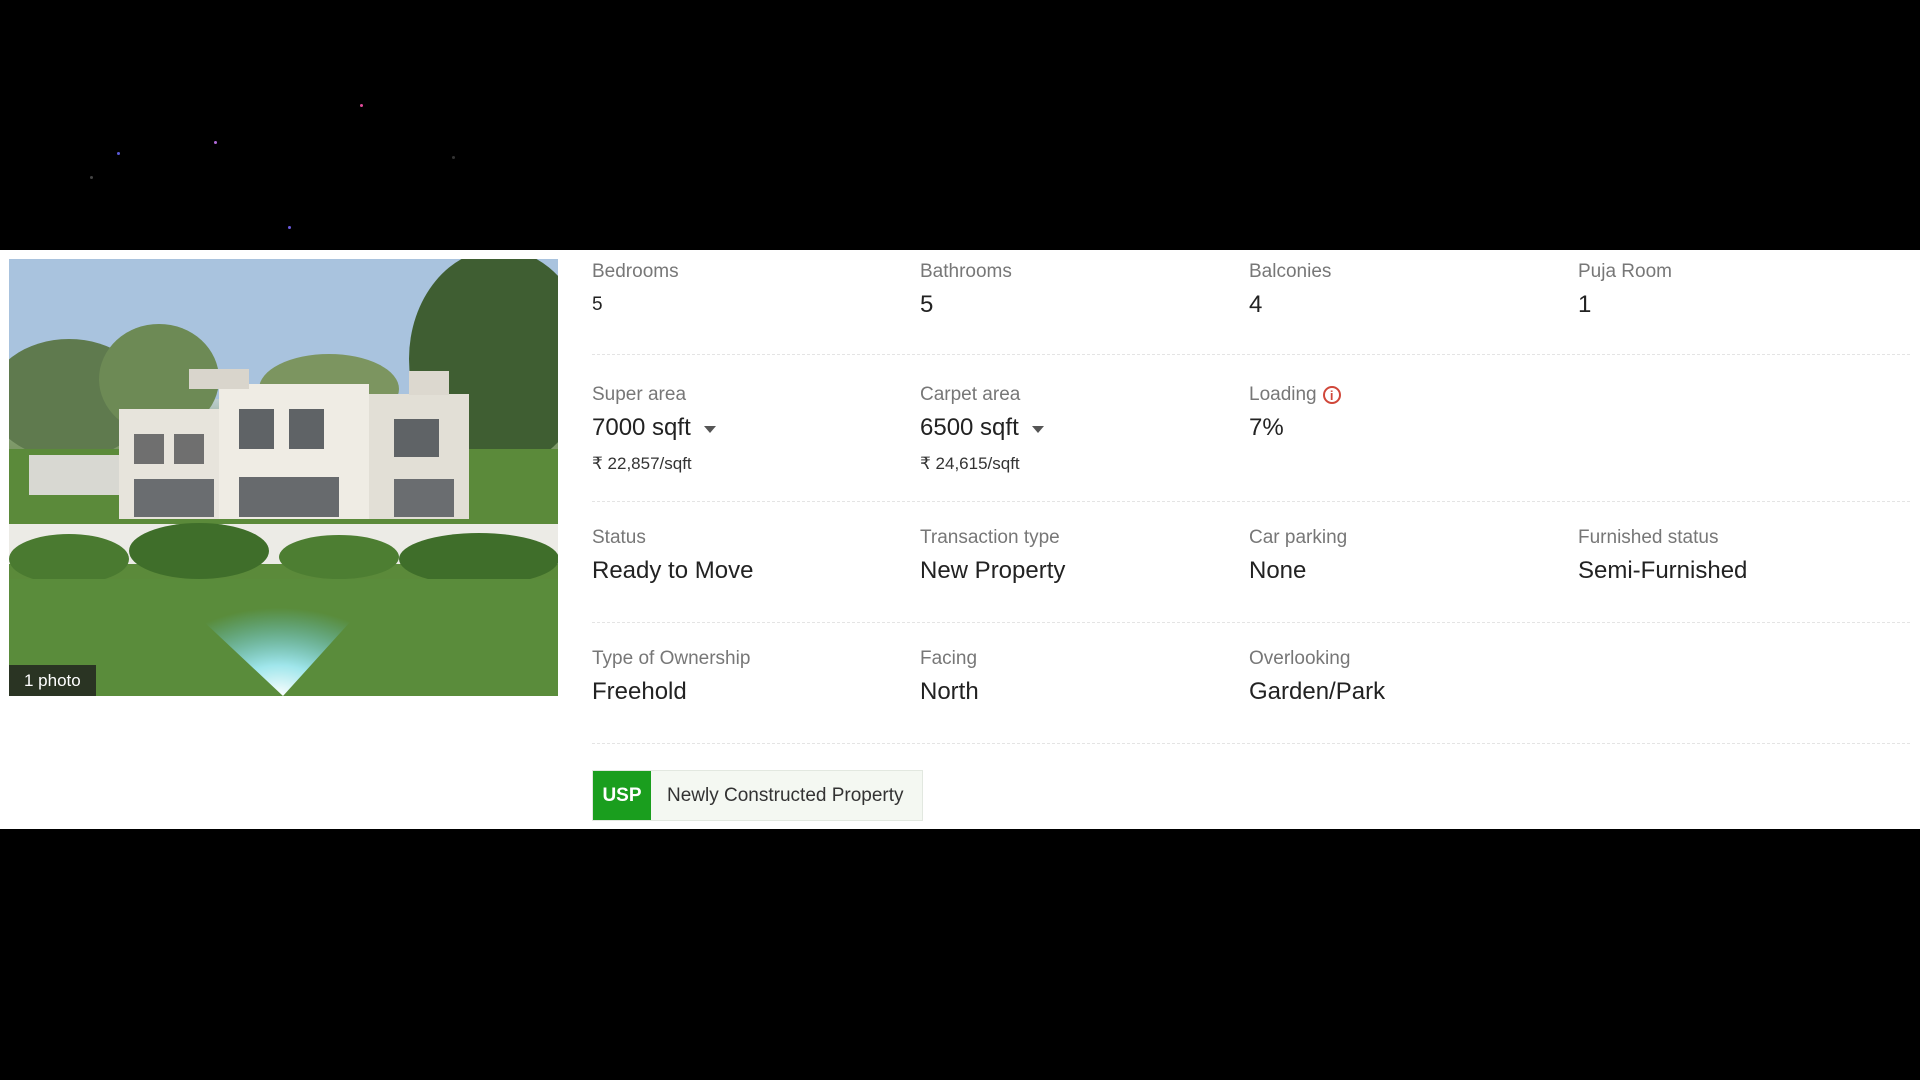 The height and width of the screenshot is (1080, 1920). What do you see at coordinates (1409, 395) in the screenshot?
I see `loading-label-row: Loading i` at bounding box center [1409, 395].